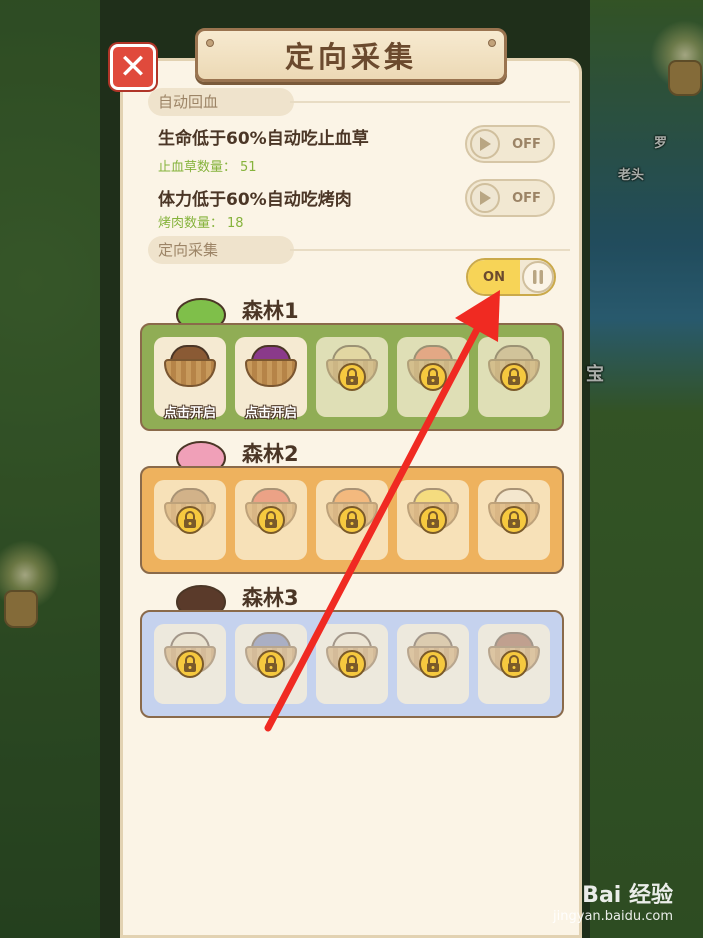 The width and height of the screenshot is (703, 938). I want to click on watermark-logo: Bai 经验, so click(627, 895).